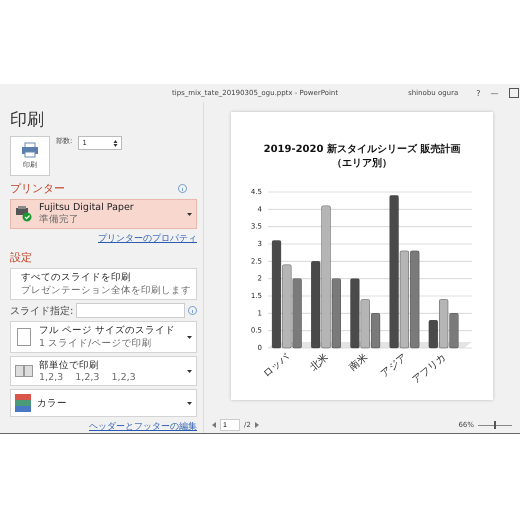 This screenshot has width=520, height=520. I want to click on chart-title: 2019-2020 新スタイルシリーズ 販売計画, so click(362, 149).